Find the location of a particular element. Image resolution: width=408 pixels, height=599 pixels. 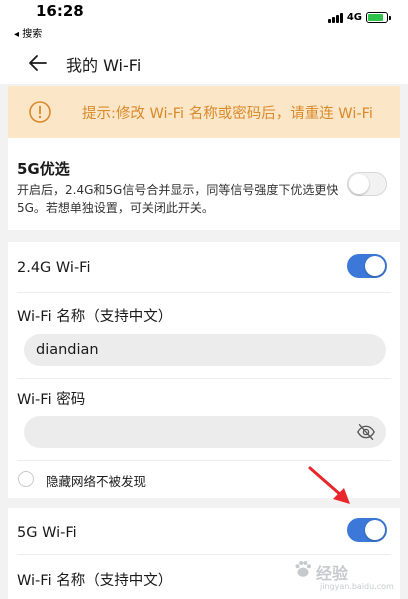

status-indicators: 4G is located at coordinates (359, 17).